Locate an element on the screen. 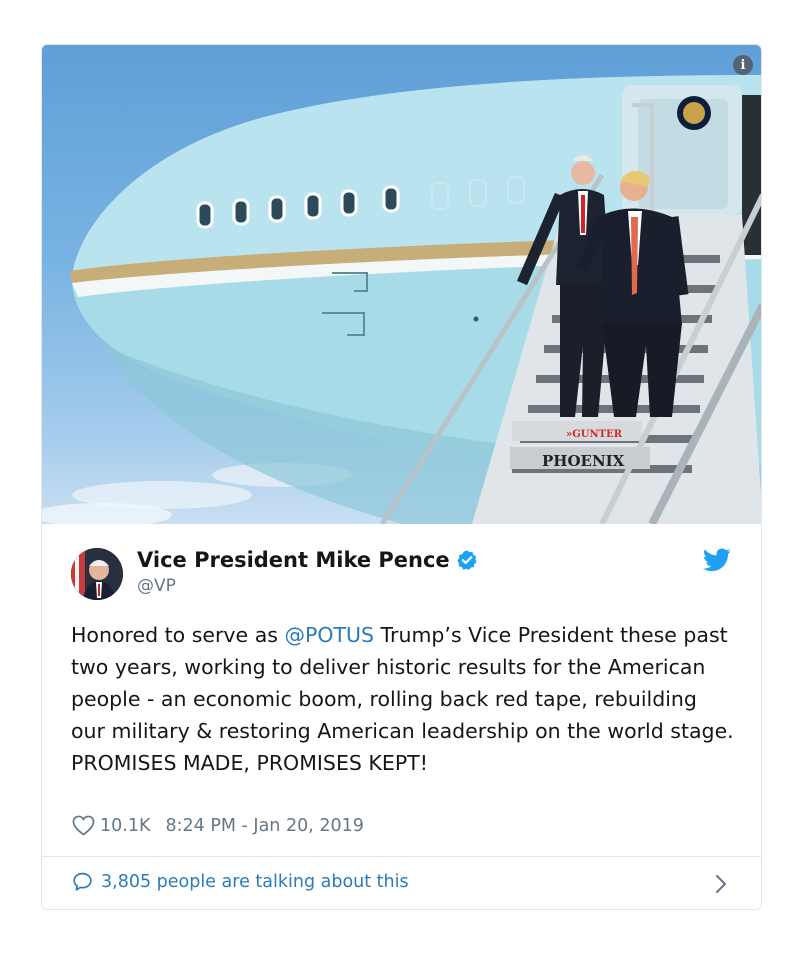 This screenshot has width=800, height=960. heart-icon is located at coordinates (83, 825).